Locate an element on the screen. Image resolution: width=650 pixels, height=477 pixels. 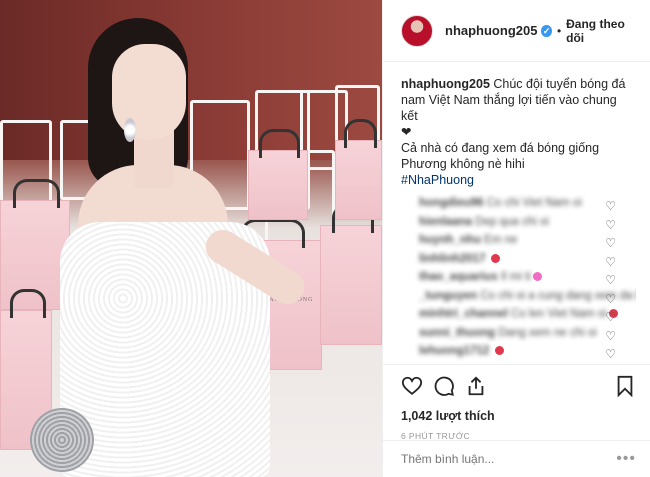
photo-woman-face is located at coordinates (149, 92).